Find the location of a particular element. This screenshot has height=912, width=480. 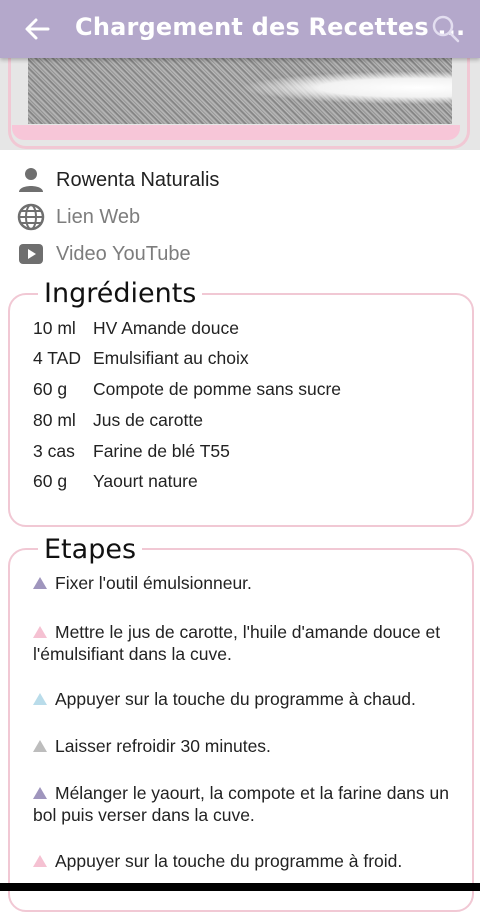

web-link-row: Lien Web is located at coordinates (78, 217).